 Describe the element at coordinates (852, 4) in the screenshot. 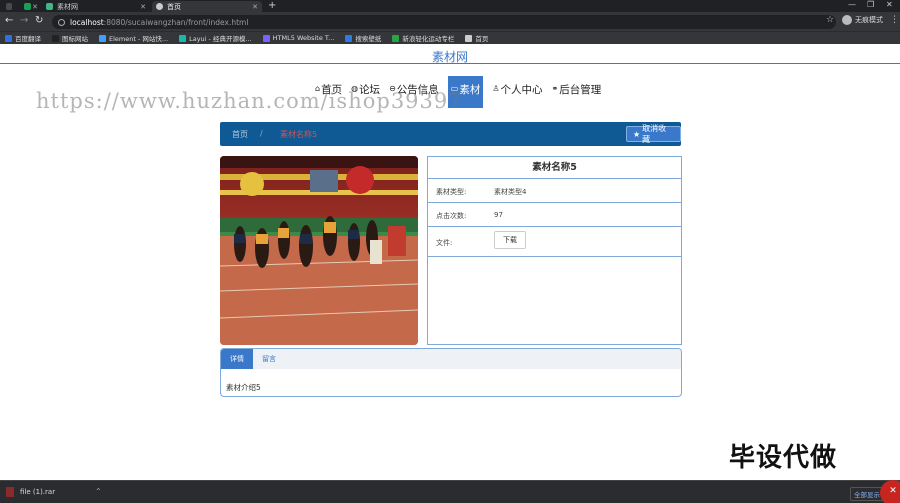

I see `minimize-icon: —` at that location.